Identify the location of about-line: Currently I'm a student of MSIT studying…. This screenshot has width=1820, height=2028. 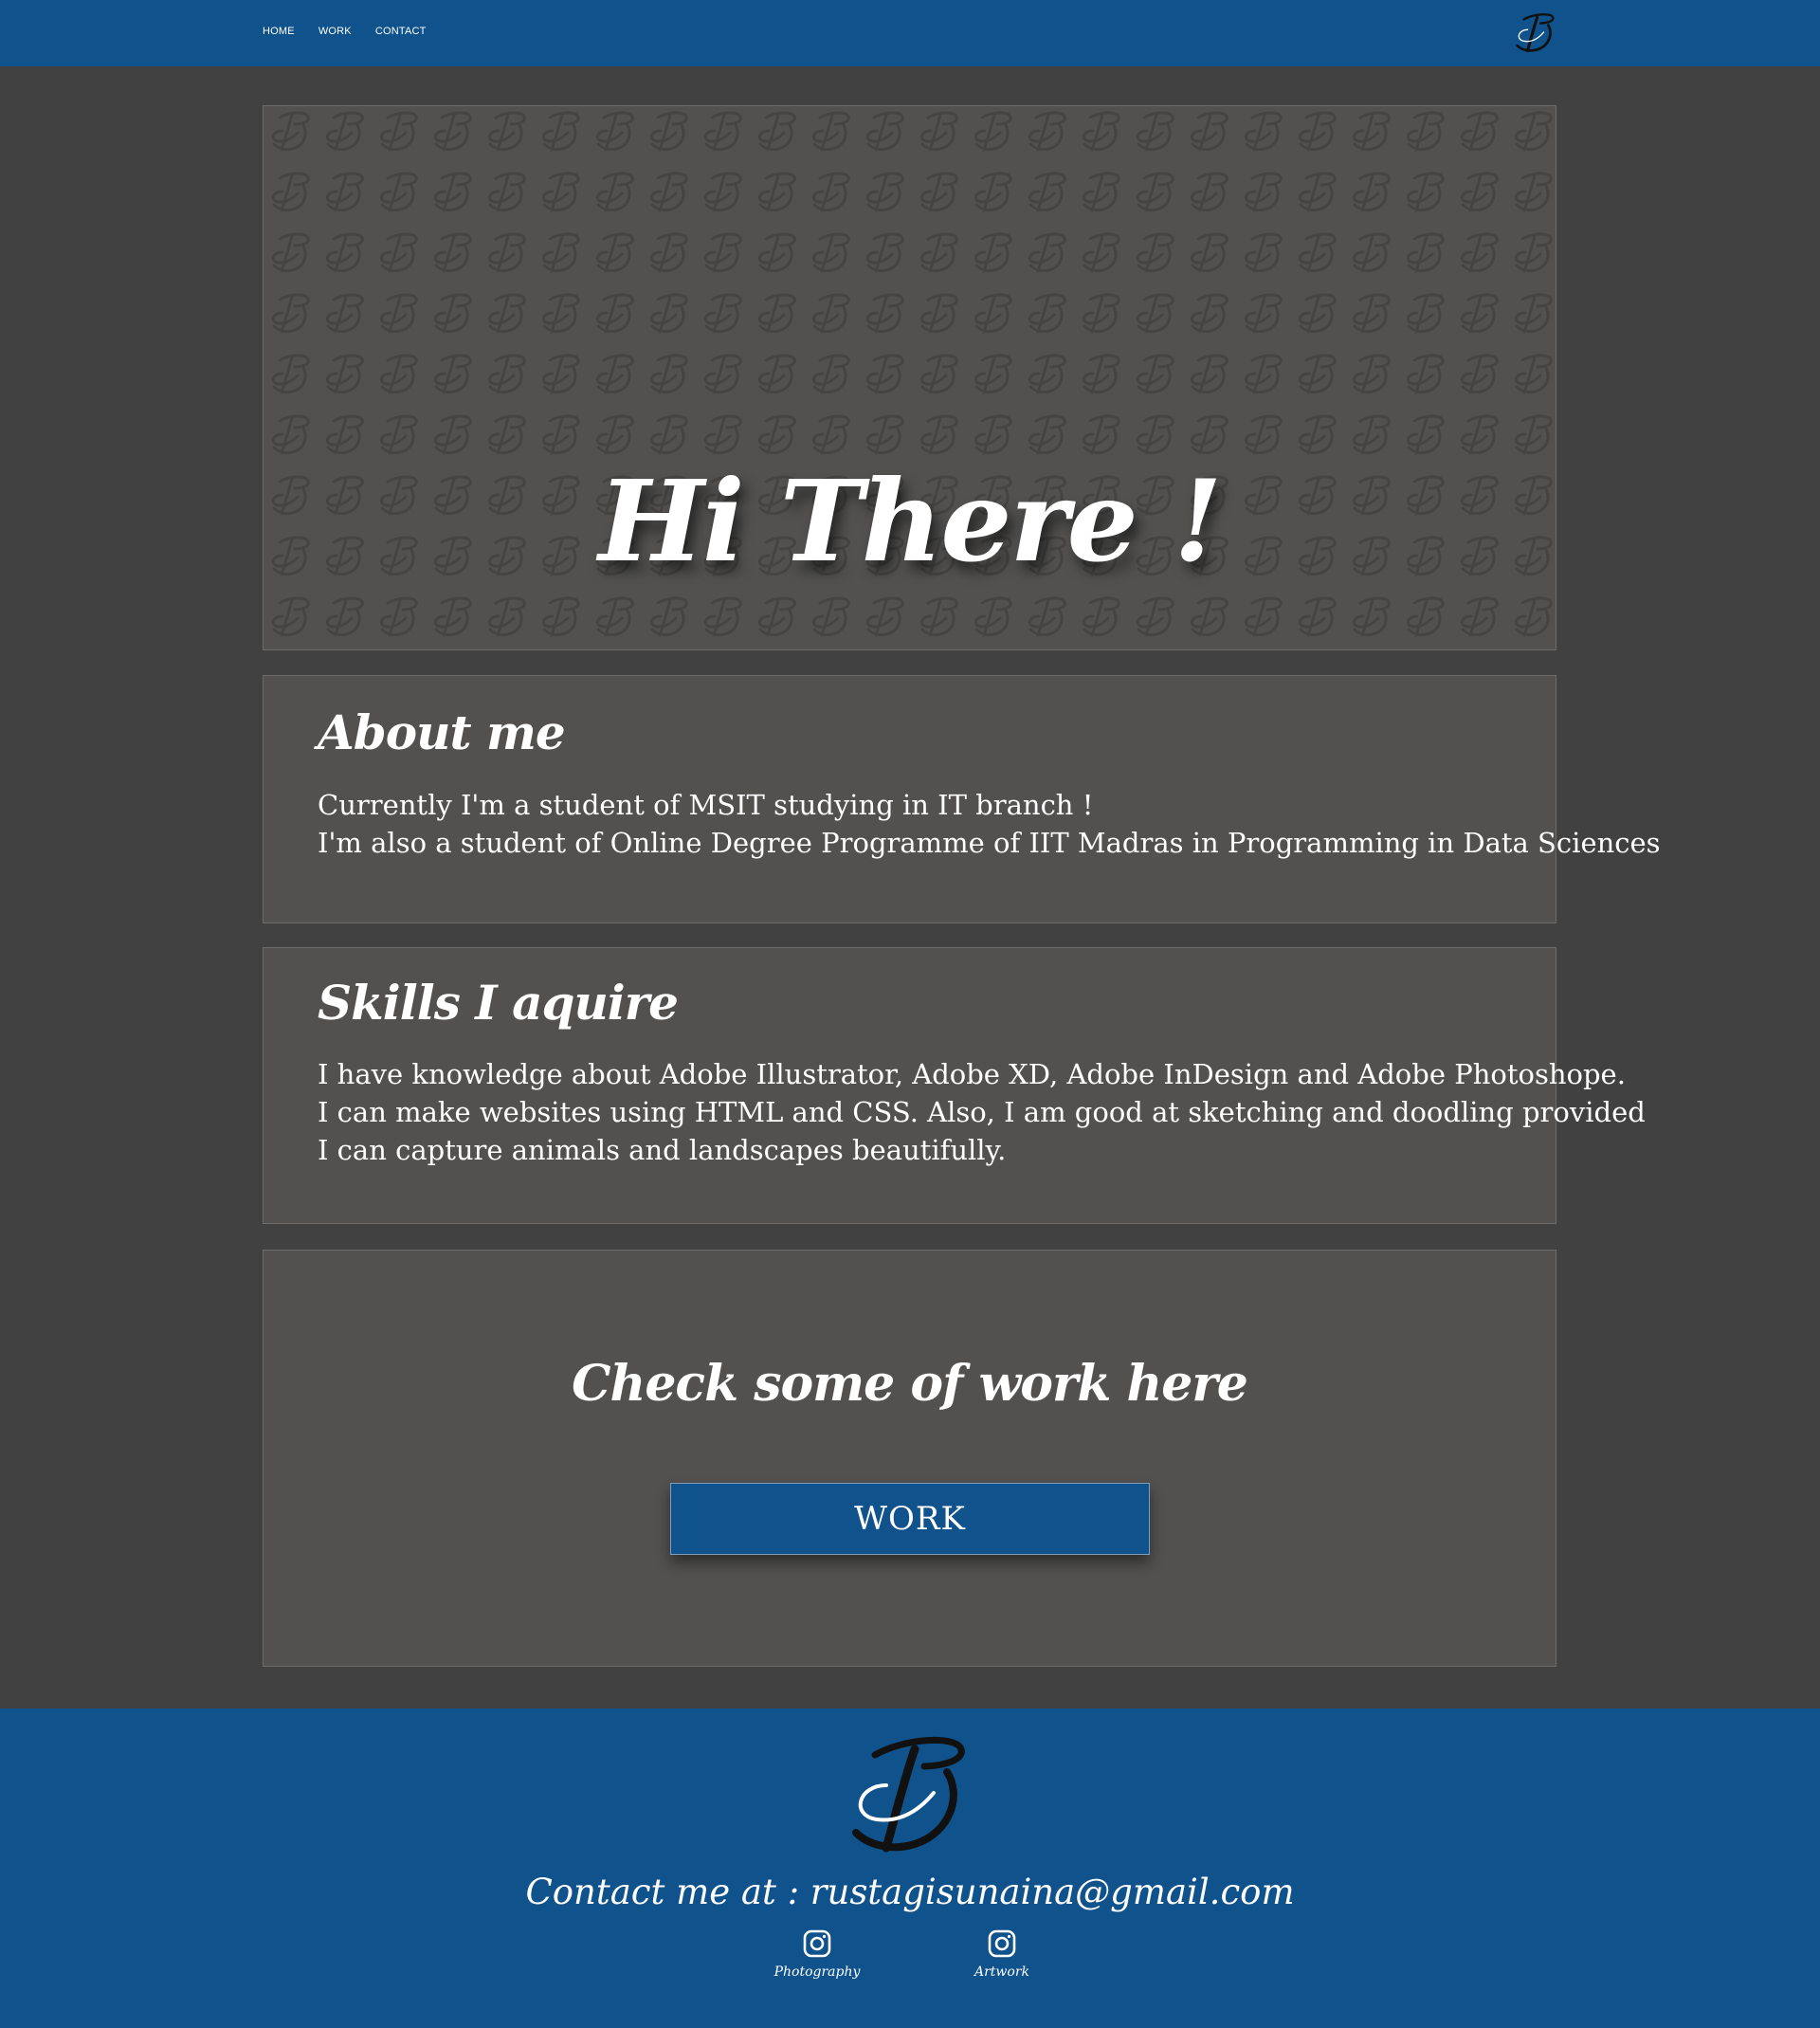
(706, 805).